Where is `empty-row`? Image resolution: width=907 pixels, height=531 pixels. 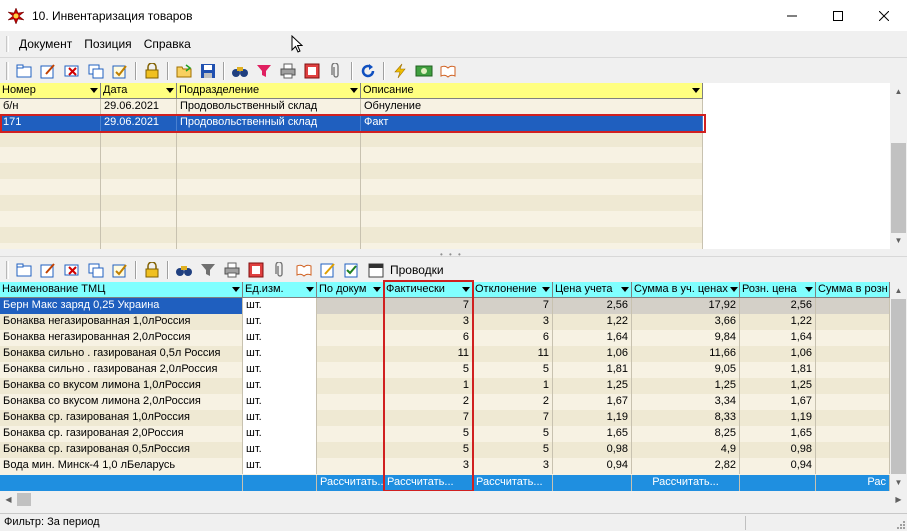 empty-row is located at coordinates (351, 171).